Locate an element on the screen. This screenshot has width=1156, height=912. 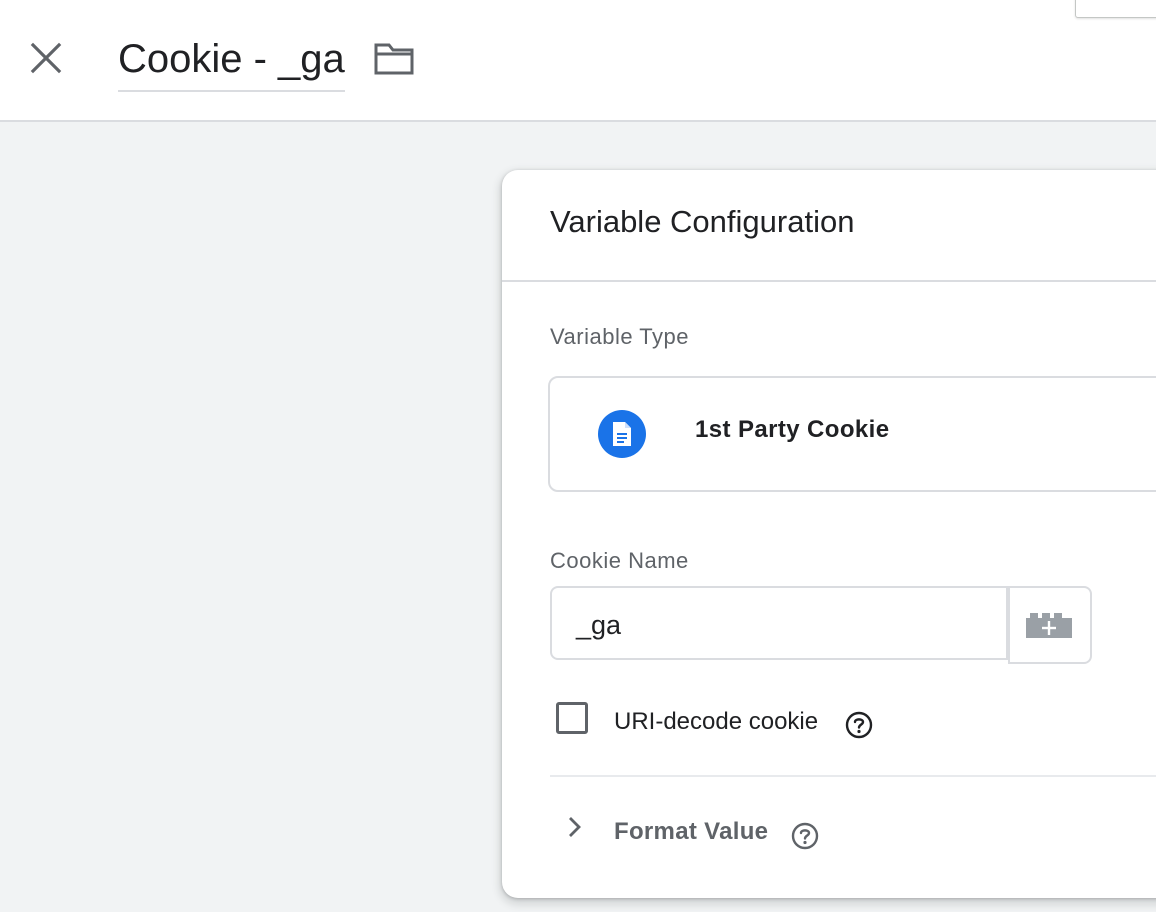
close-button is located at coordinates (46, 58).